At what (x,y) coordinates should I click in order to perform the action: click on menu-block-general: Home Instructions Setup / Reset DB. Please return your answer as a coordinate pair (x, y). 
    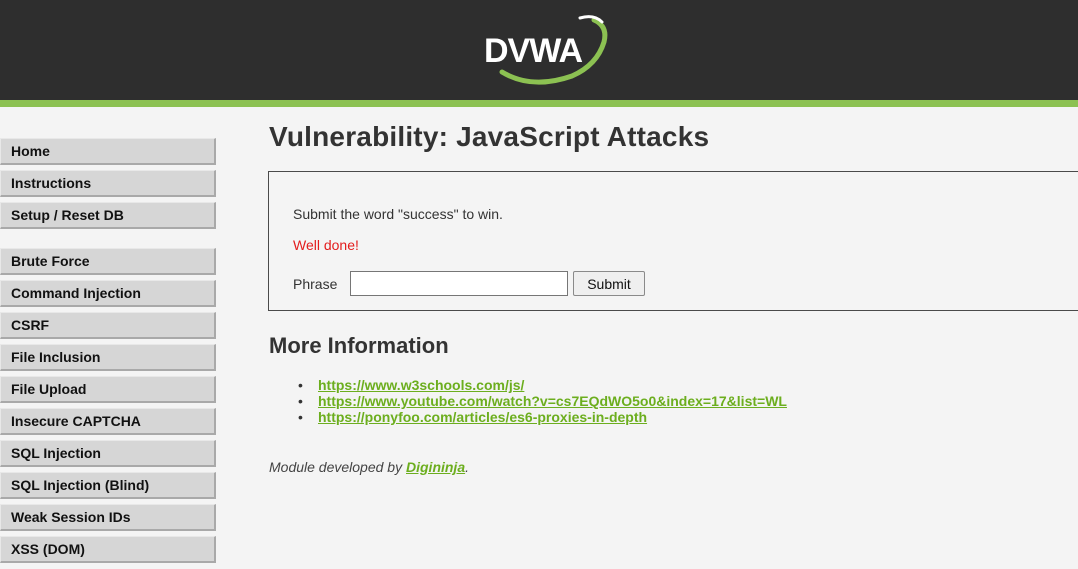
    Looking at the image, I should click on (109, 183).